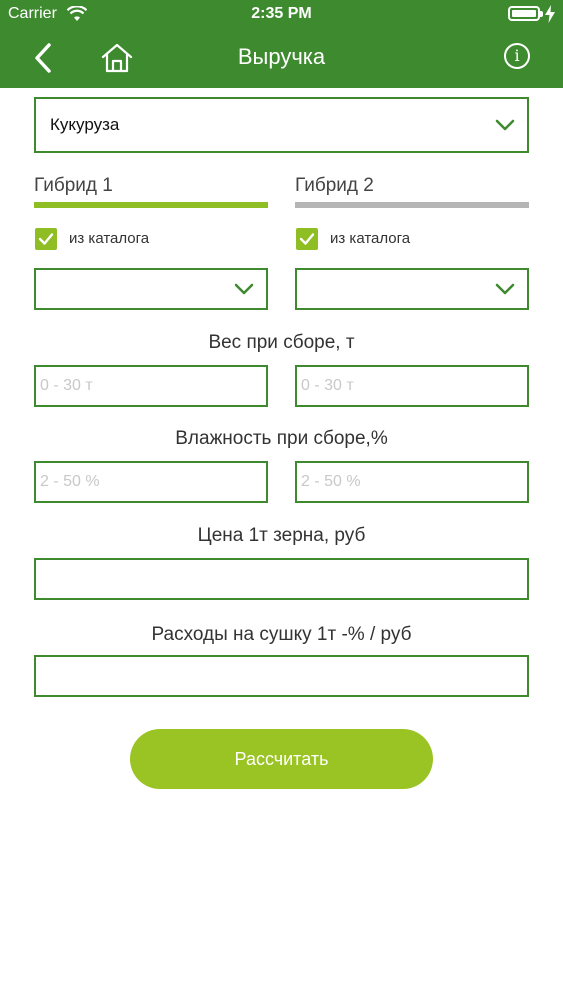 The height and width of the screenshot is (1000, 563). I want to click on tab-hybrid-2-indicator, so click(412, 205).